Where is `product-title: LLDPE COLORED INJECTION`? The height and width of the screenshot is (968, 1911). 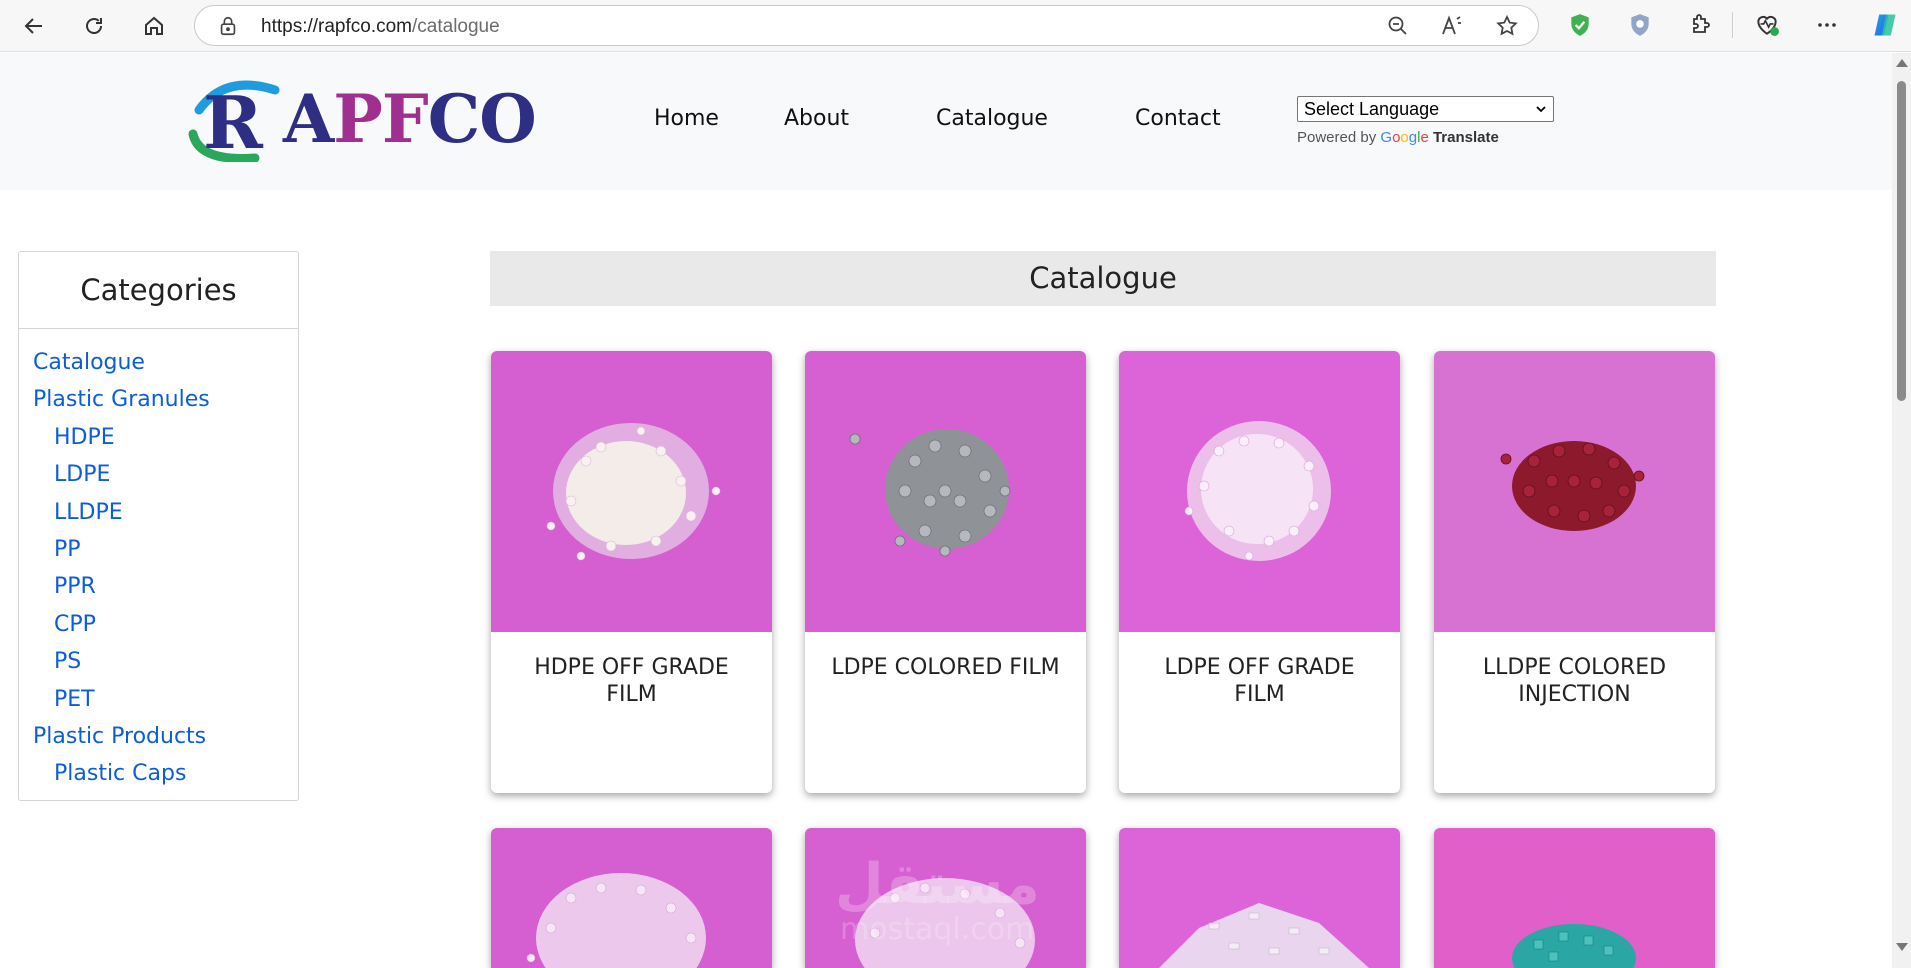
product-title: LLDPE COLORED INJECTION is located at coordinates (1574, 681).